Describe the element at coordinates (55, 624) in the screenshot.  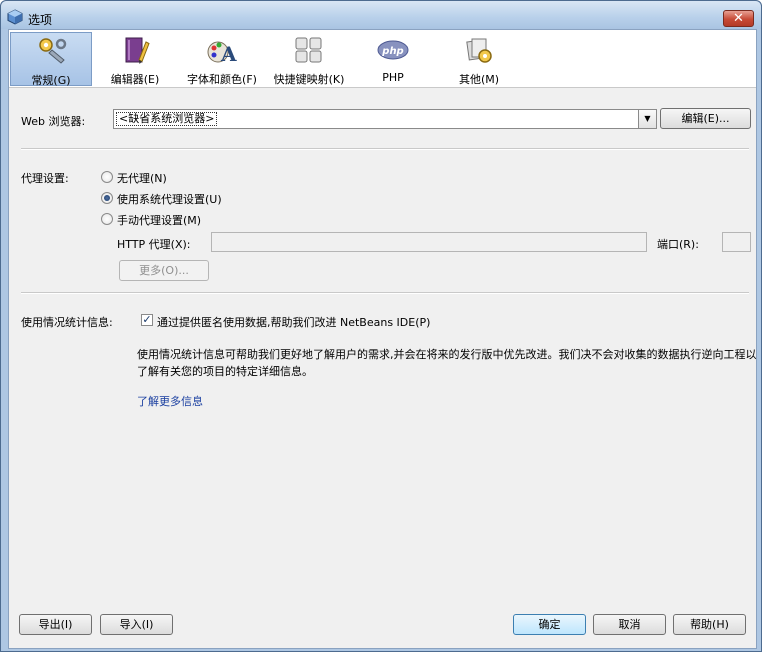
I see `export-button: 导出(I)` at that location.